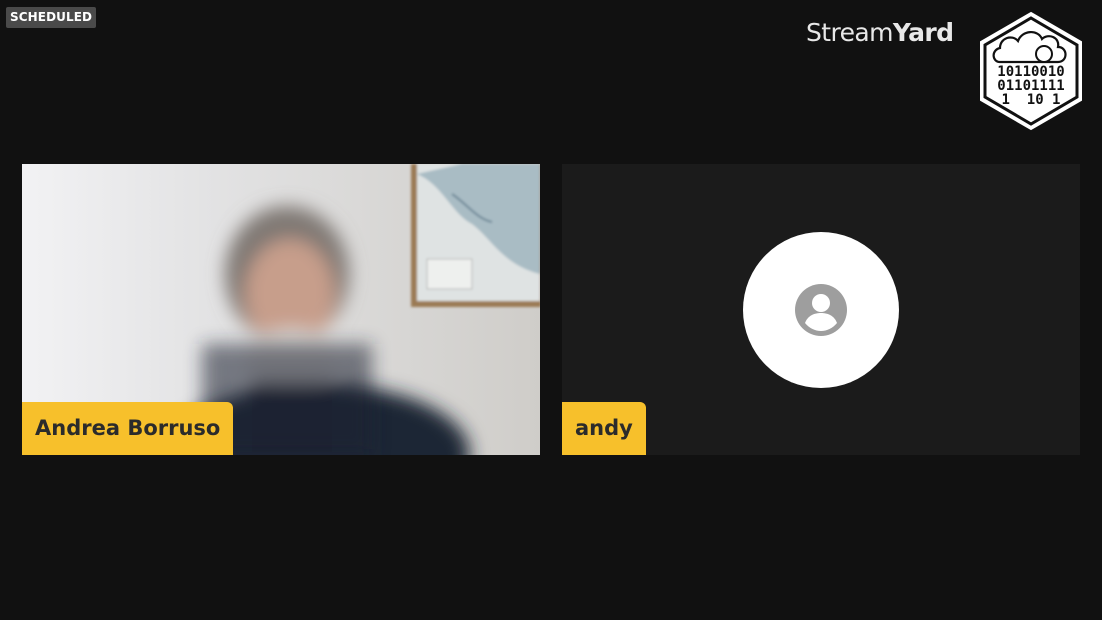 The width and height of the screenshot is (1102, 620). Describe the element at coordinates (51, 17) in the screenshot. I see `status-badge: SCHEDULED` at that location.